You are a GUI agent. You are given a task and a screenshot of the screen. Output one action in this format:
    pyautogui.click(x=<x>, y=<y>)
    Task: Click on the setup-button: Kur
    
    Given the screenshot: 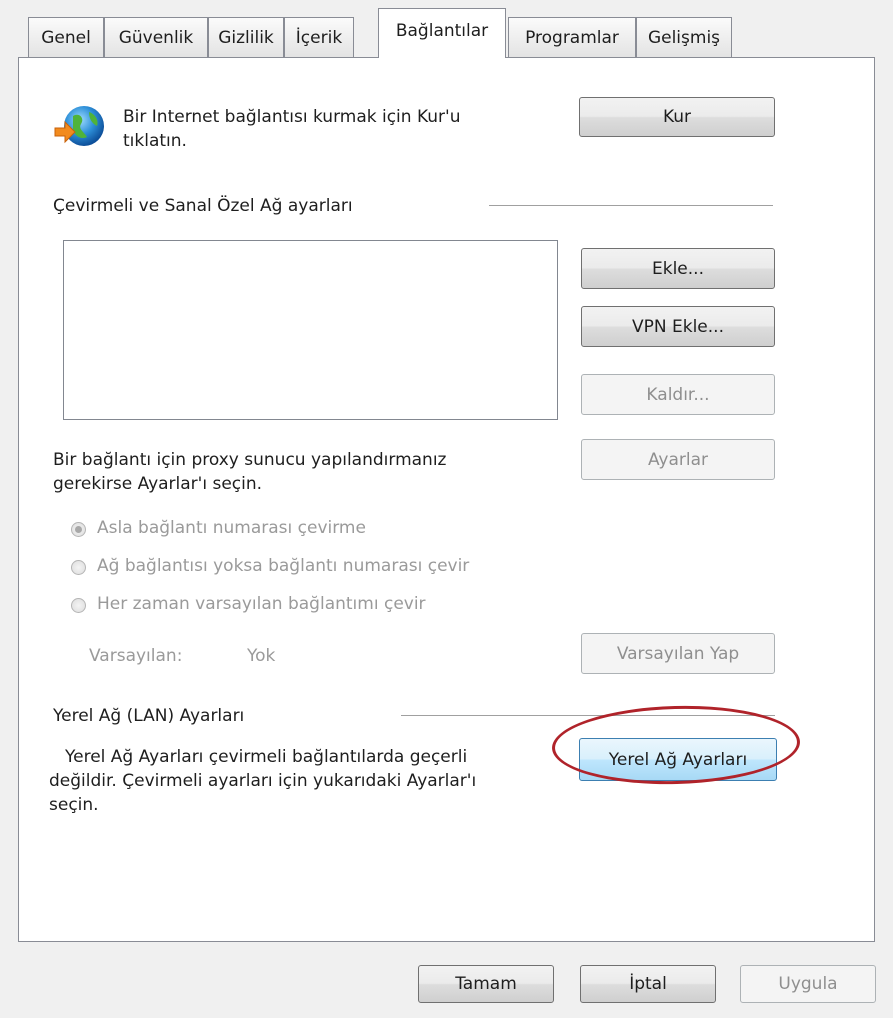 What is the action you would take?
    pyautogui.click(x=677, y=117)
    